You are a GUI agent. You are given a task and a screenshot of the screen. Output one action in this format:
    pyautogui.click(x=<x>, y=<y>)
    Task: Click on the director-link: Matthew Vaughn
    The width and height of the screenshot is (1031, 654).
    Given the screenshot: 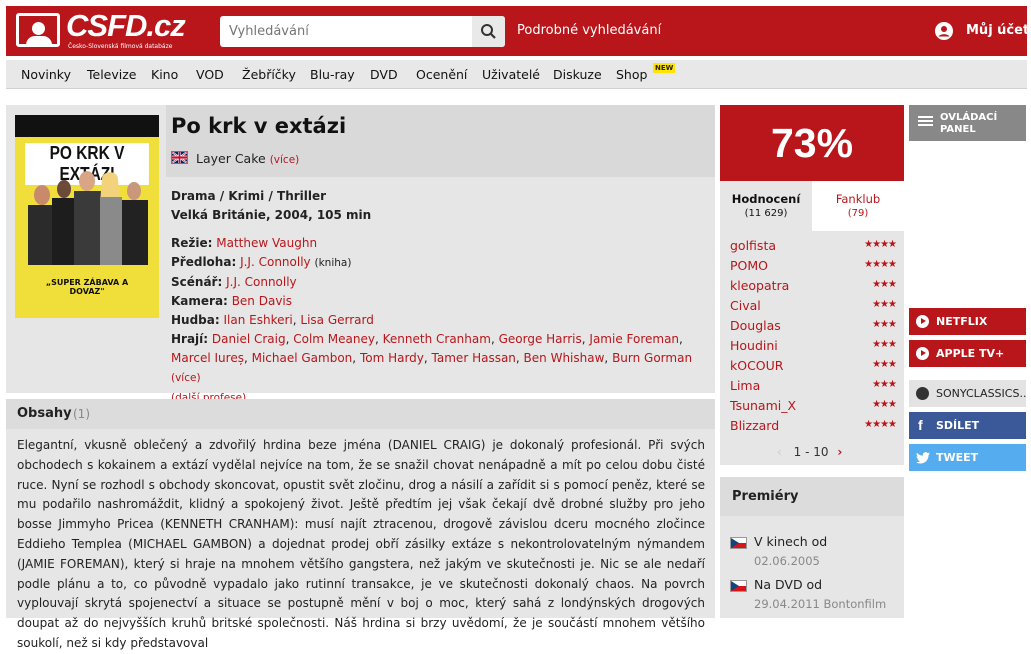 What is the action you would take?
    pyautogui.click(x=266, y=243)
    